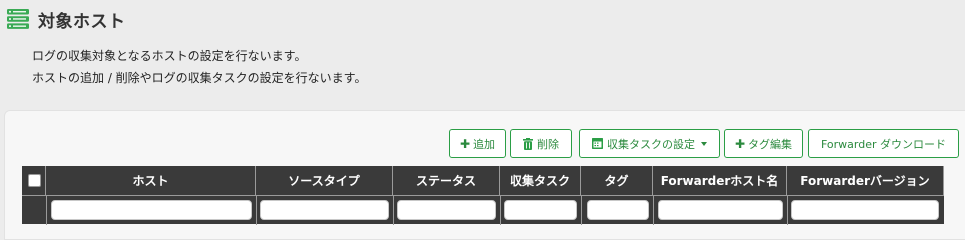 This screenshot has height=240, width=965. What do you see at coordinates (324, 210) in the screenshot?
I see `filter-source-type-input` at bounding box center [324, 210].